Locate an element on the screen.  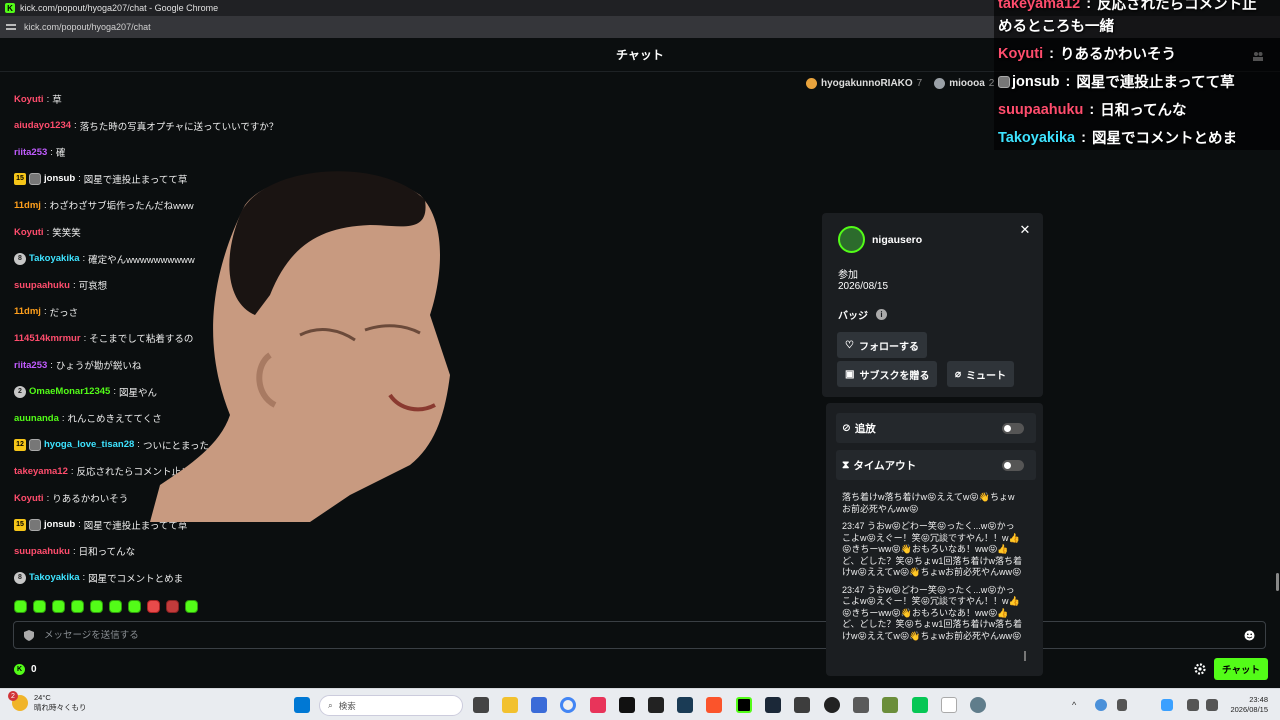
obs-icon is located at coordinates (832, 705).